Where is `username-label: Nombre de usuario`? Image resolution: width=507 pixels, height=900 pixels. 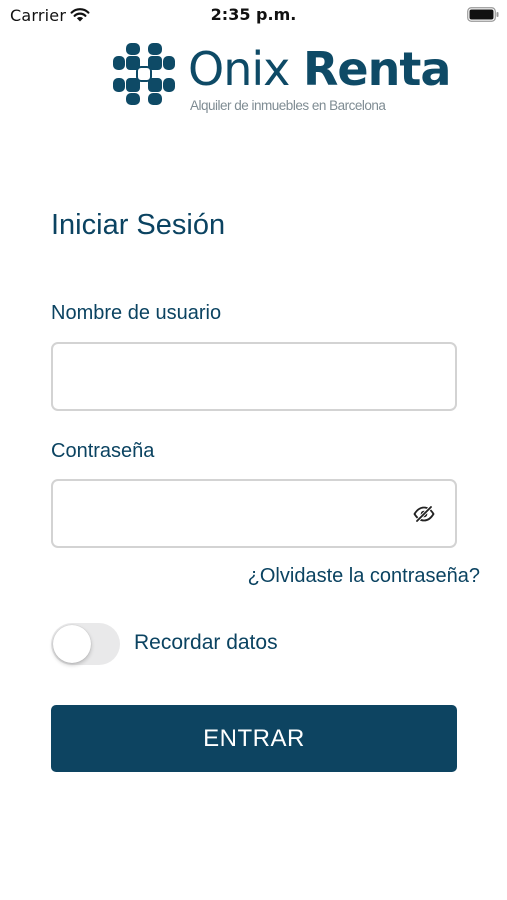
username-label: Nombre de usuario is located at coordinates (136, 313).